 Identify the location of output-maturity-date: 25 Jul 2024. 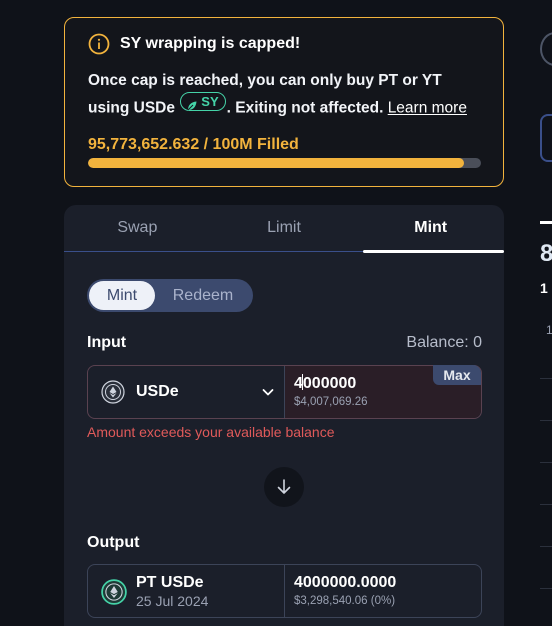
(172, 600).